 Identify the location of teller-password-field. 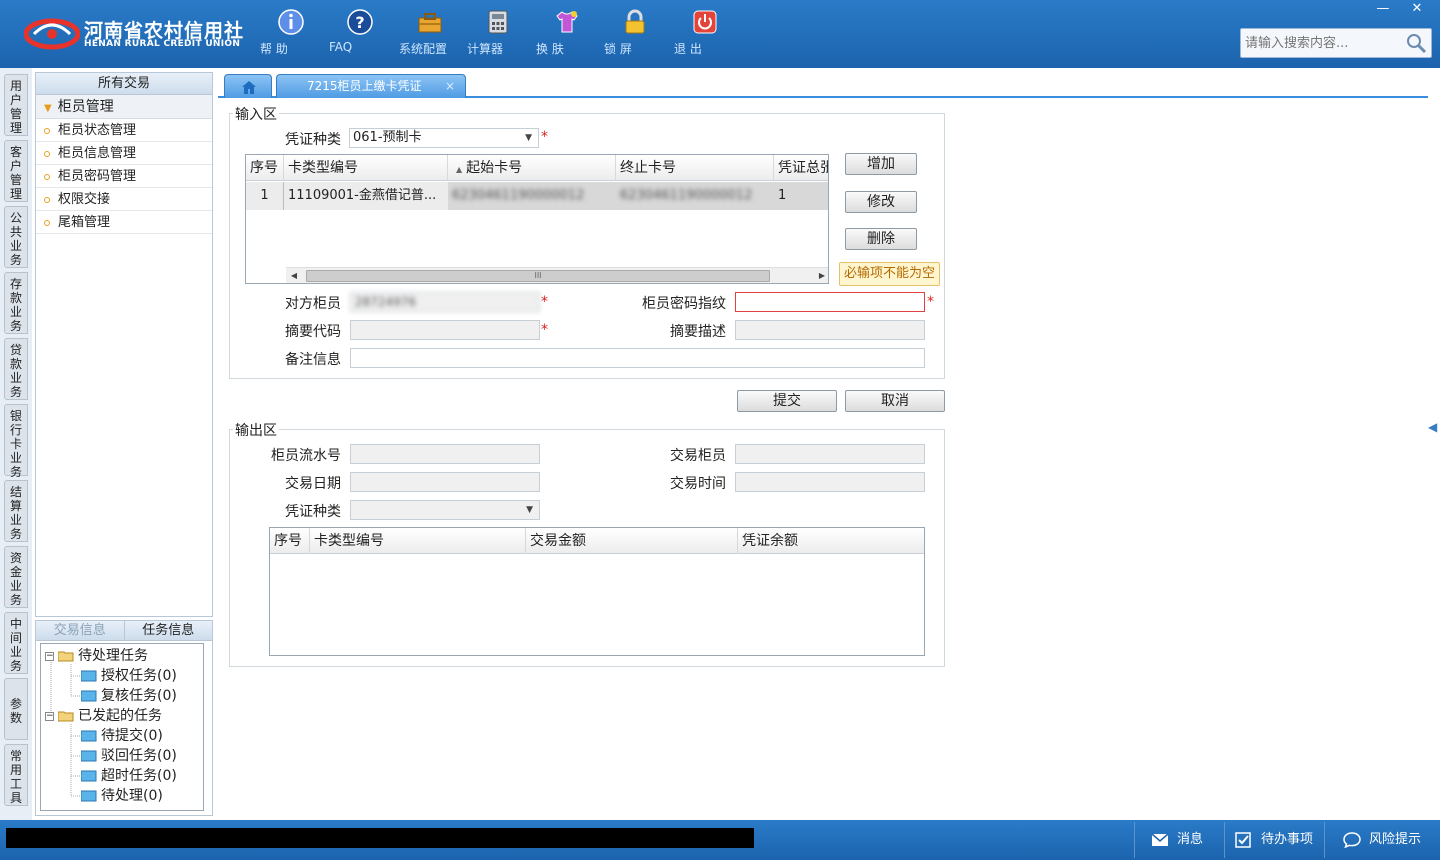
(830, 302).